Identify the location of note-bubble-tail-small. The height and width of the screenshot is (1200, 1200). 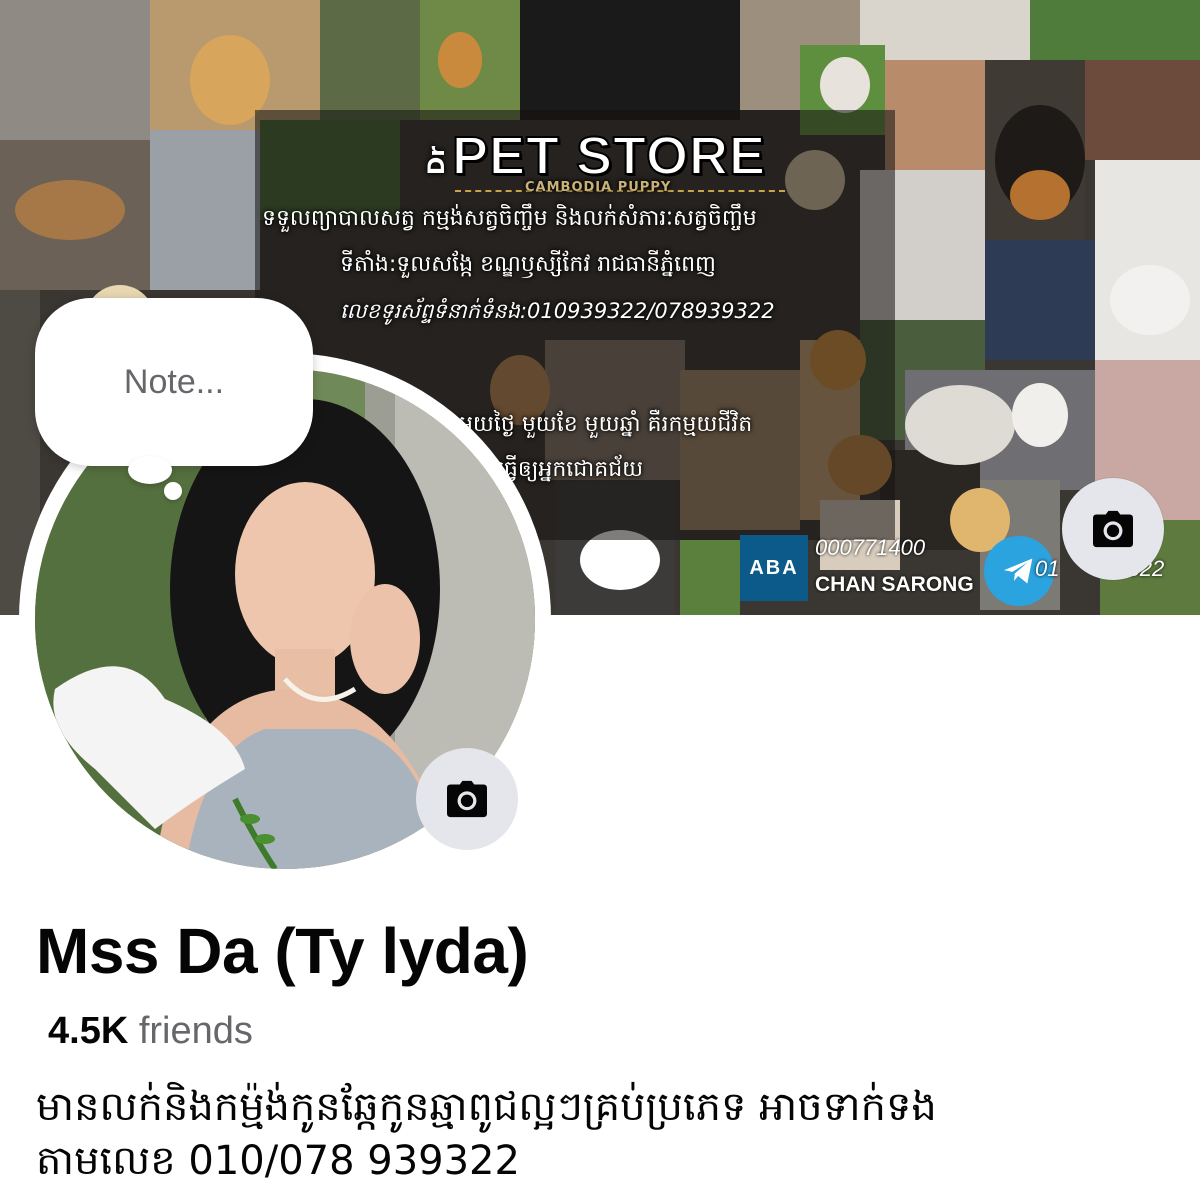
(173, 491).